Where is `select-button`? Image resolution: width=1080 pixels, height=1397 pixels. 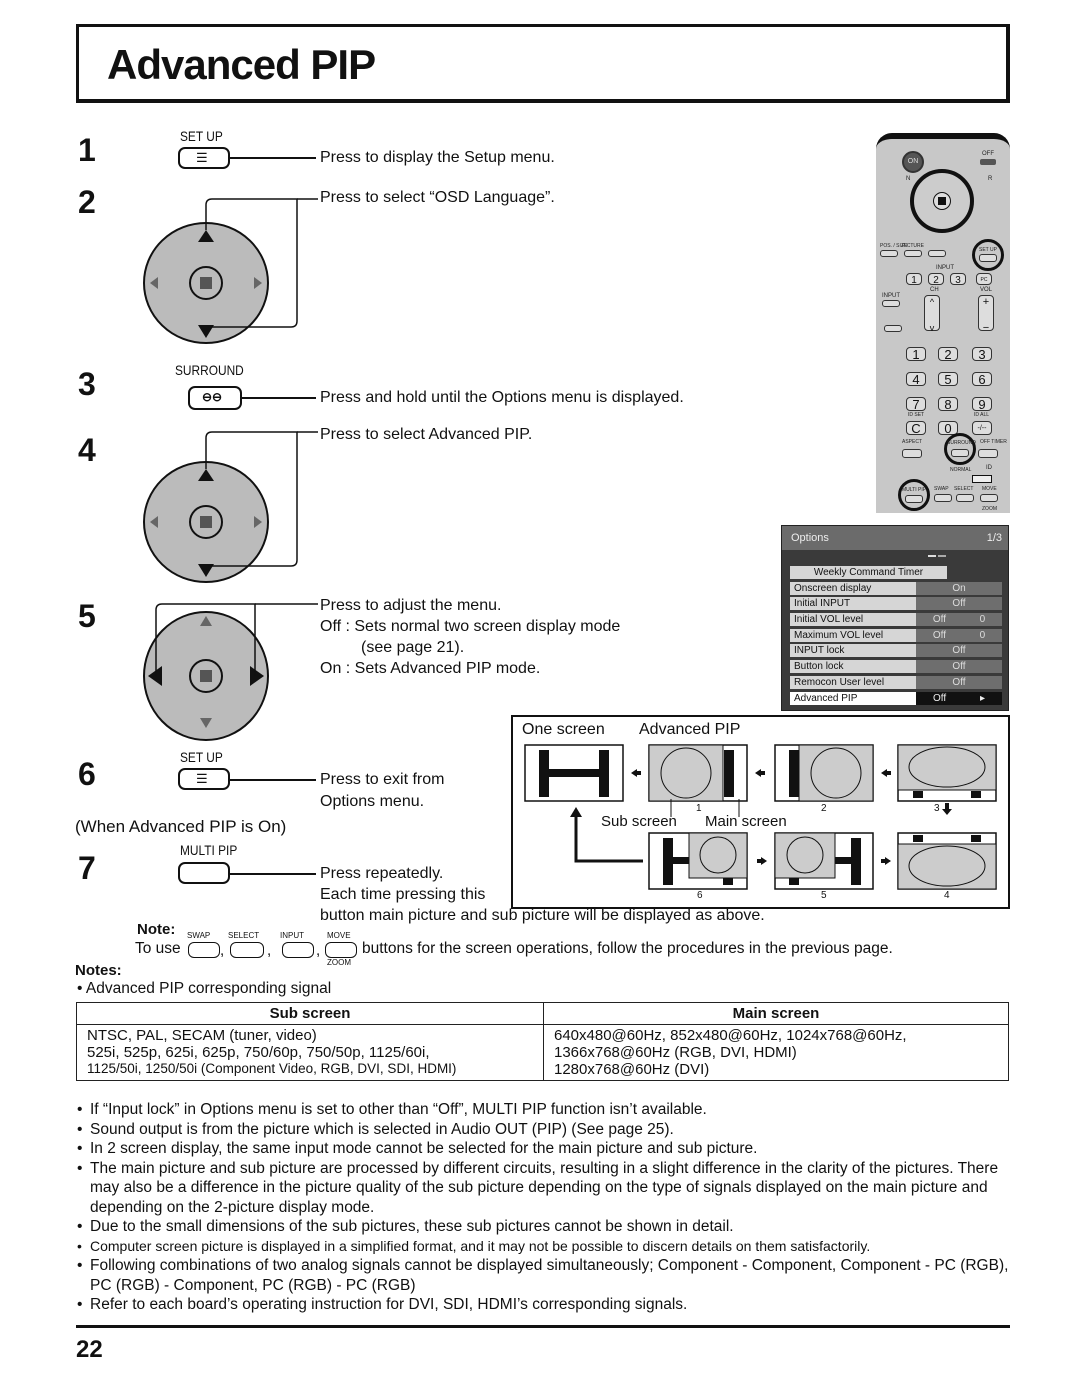 select-button is located at coordinates (247, 950).